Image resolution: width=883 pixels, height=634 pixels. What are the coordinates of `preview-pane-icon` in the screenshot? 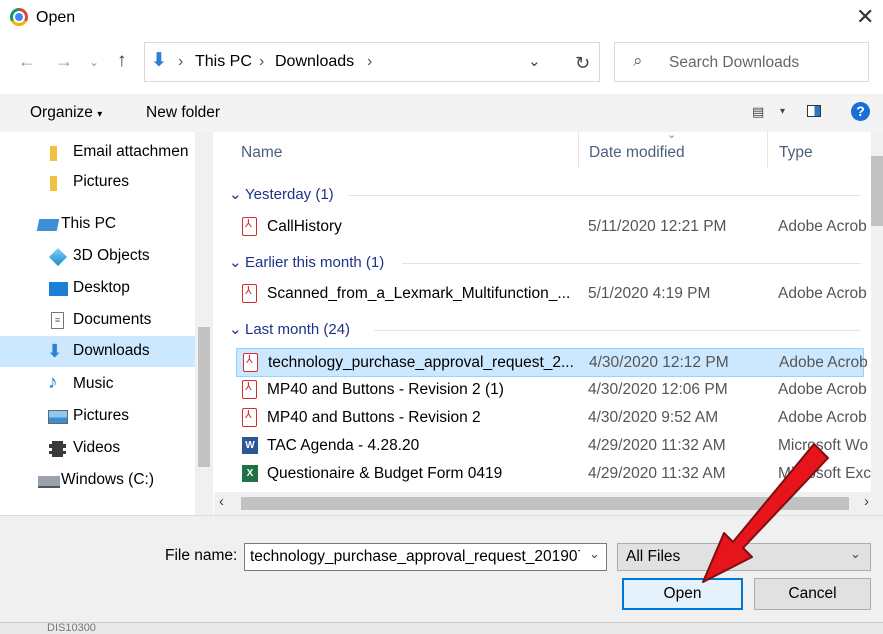 It's located at (814, 111).